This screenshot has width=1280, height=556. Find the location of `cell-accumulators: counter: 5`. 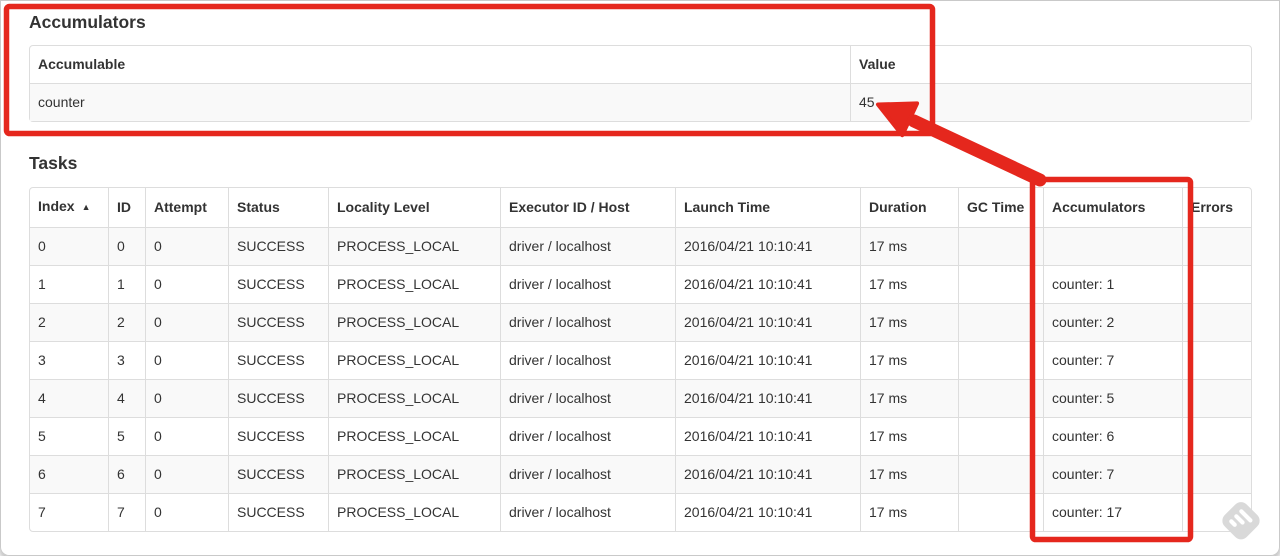

cell-accumulators: counter: 5 is located at coordinates (1112, 398).